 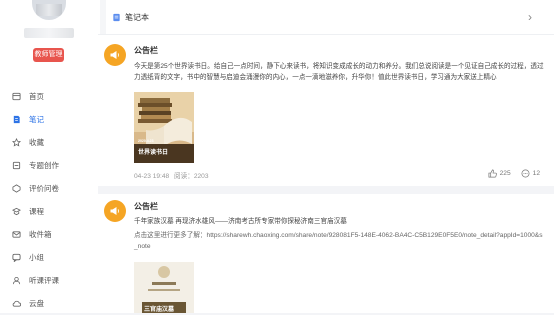 What do you see at coordinates (153, 153) in the screenshot?
I see `image-caption: 世界读书日` at bounding box center [153, 153].